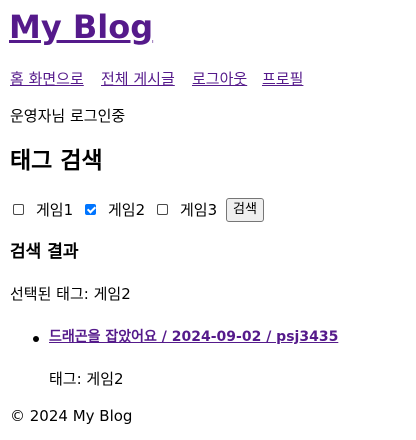 The height and width of the screenshot is (440, 416). What do you see at coordinates (56, 161) in the screenshot?
I see `tag-search-heading: 태그 검색` at bounding box center [56, 161].